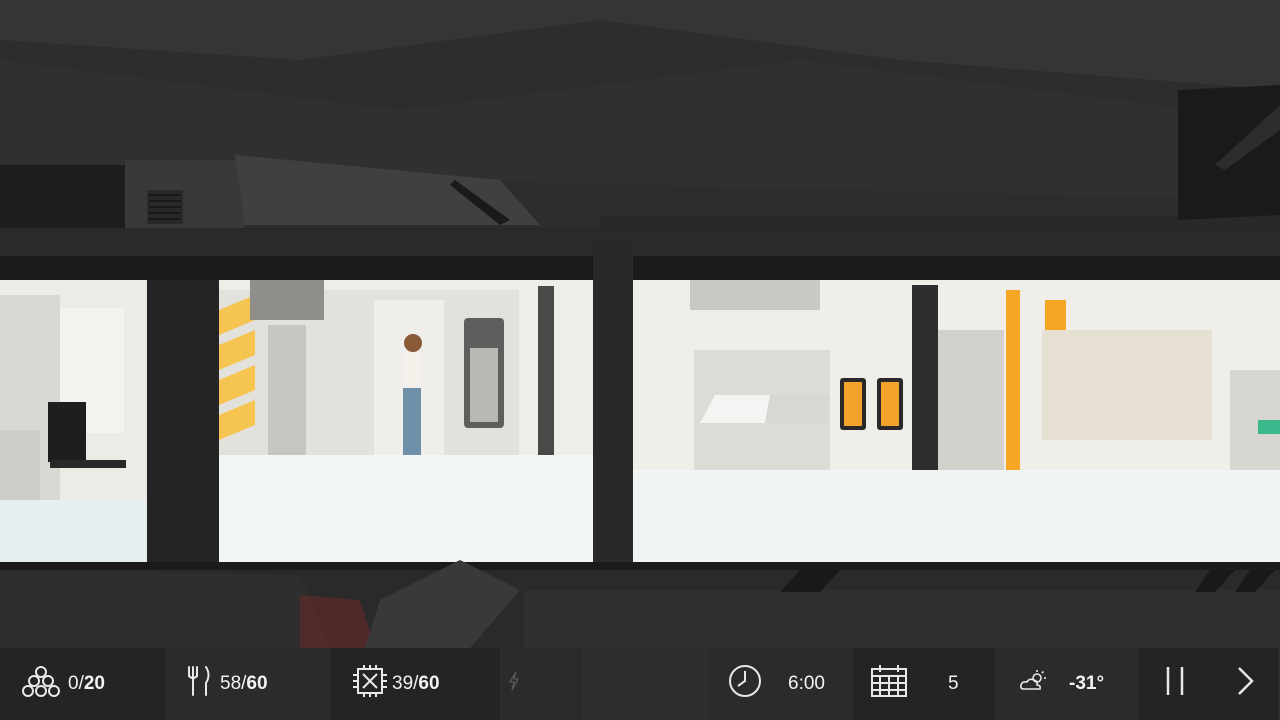  I want to click on clock-icon, so click(745, 684).